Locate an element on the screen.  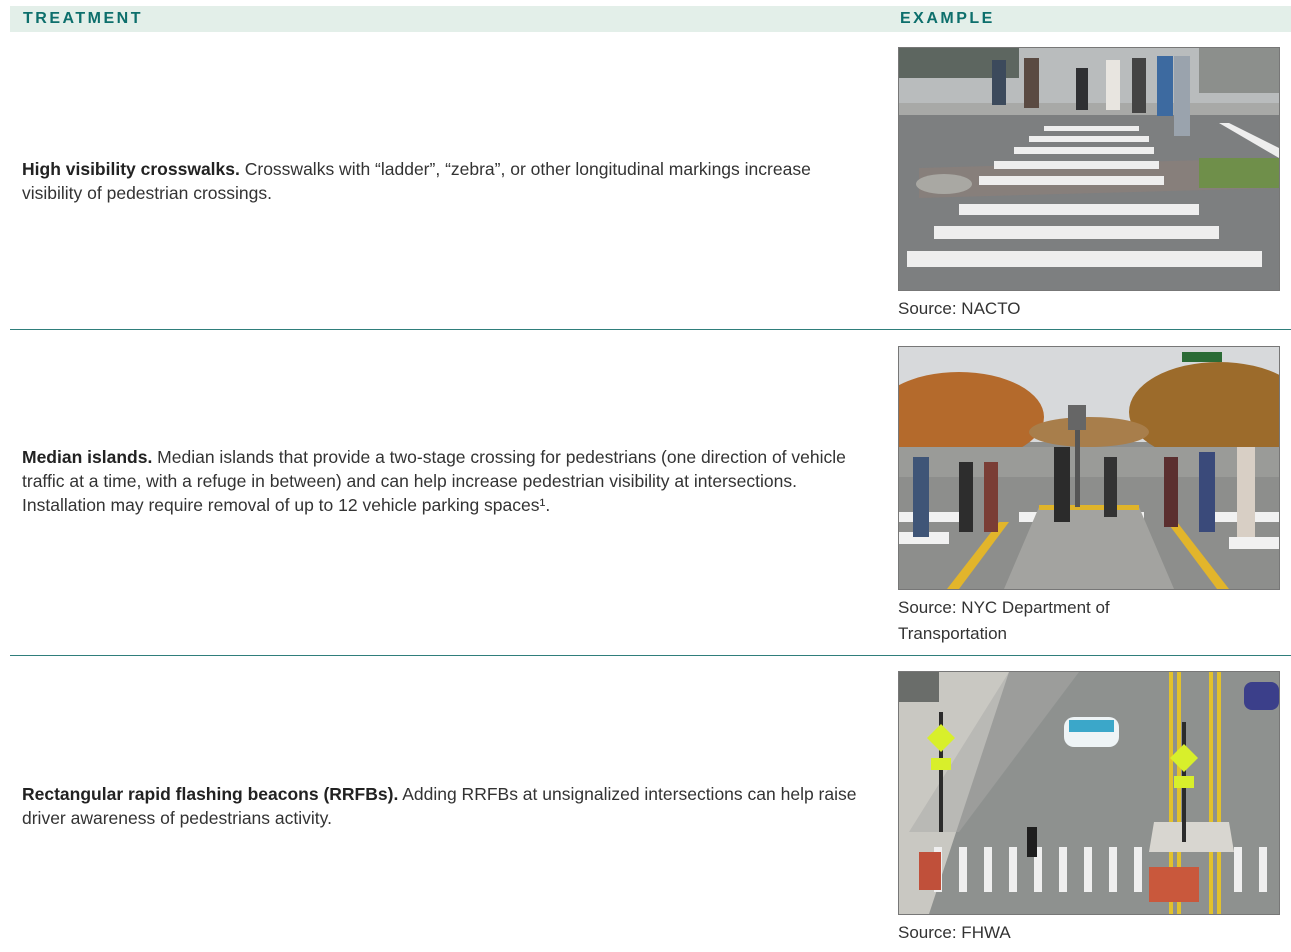
rrfb-photo is located at coordinates (1089, 793).